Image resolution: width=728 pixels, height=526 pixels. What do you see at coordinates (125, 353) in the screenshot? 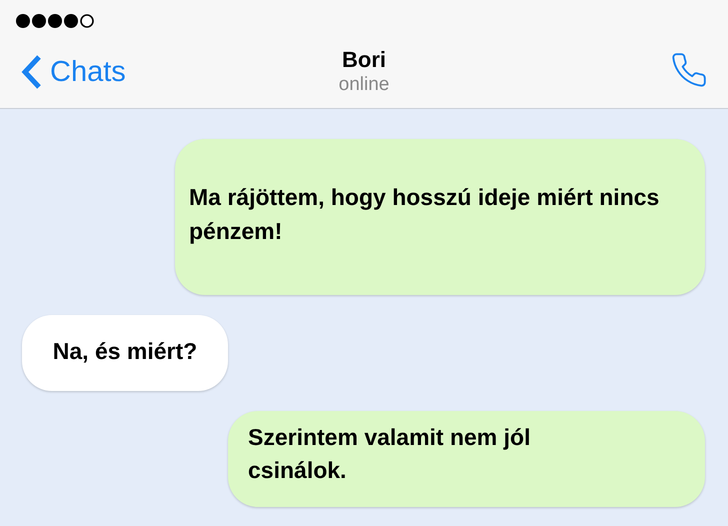
I see `received-message: Na, és miért?` at bounding box center [125, 353].